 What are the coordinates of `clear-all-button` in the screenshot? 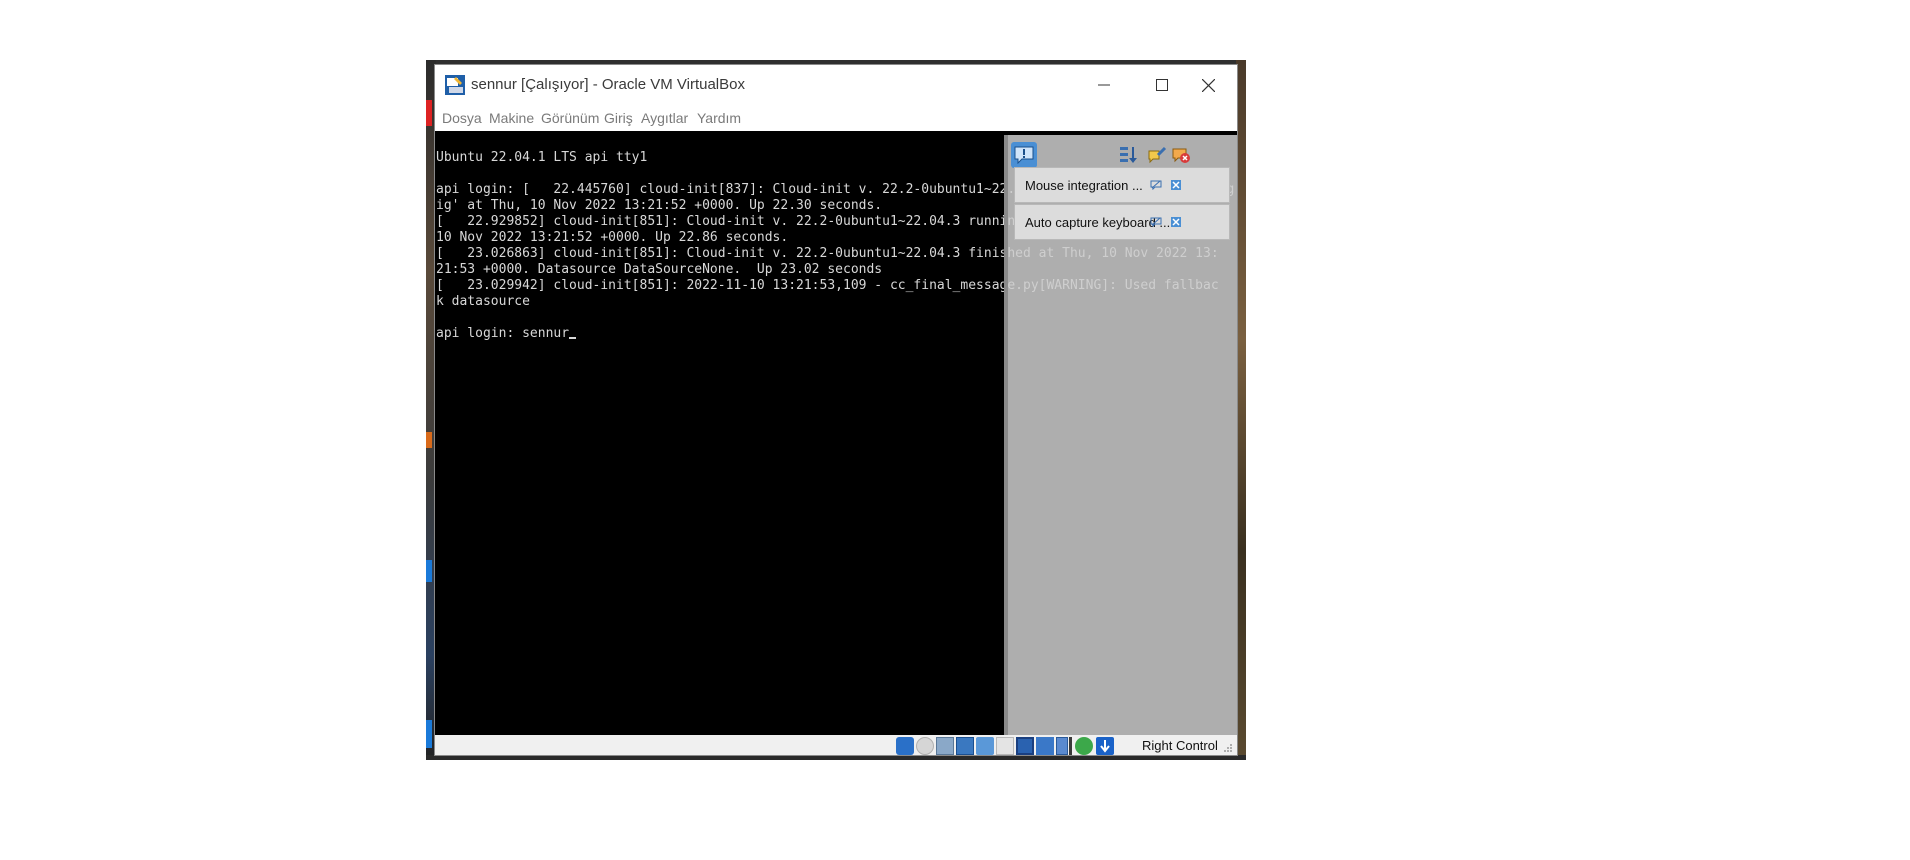 It's located at (1181, 155).